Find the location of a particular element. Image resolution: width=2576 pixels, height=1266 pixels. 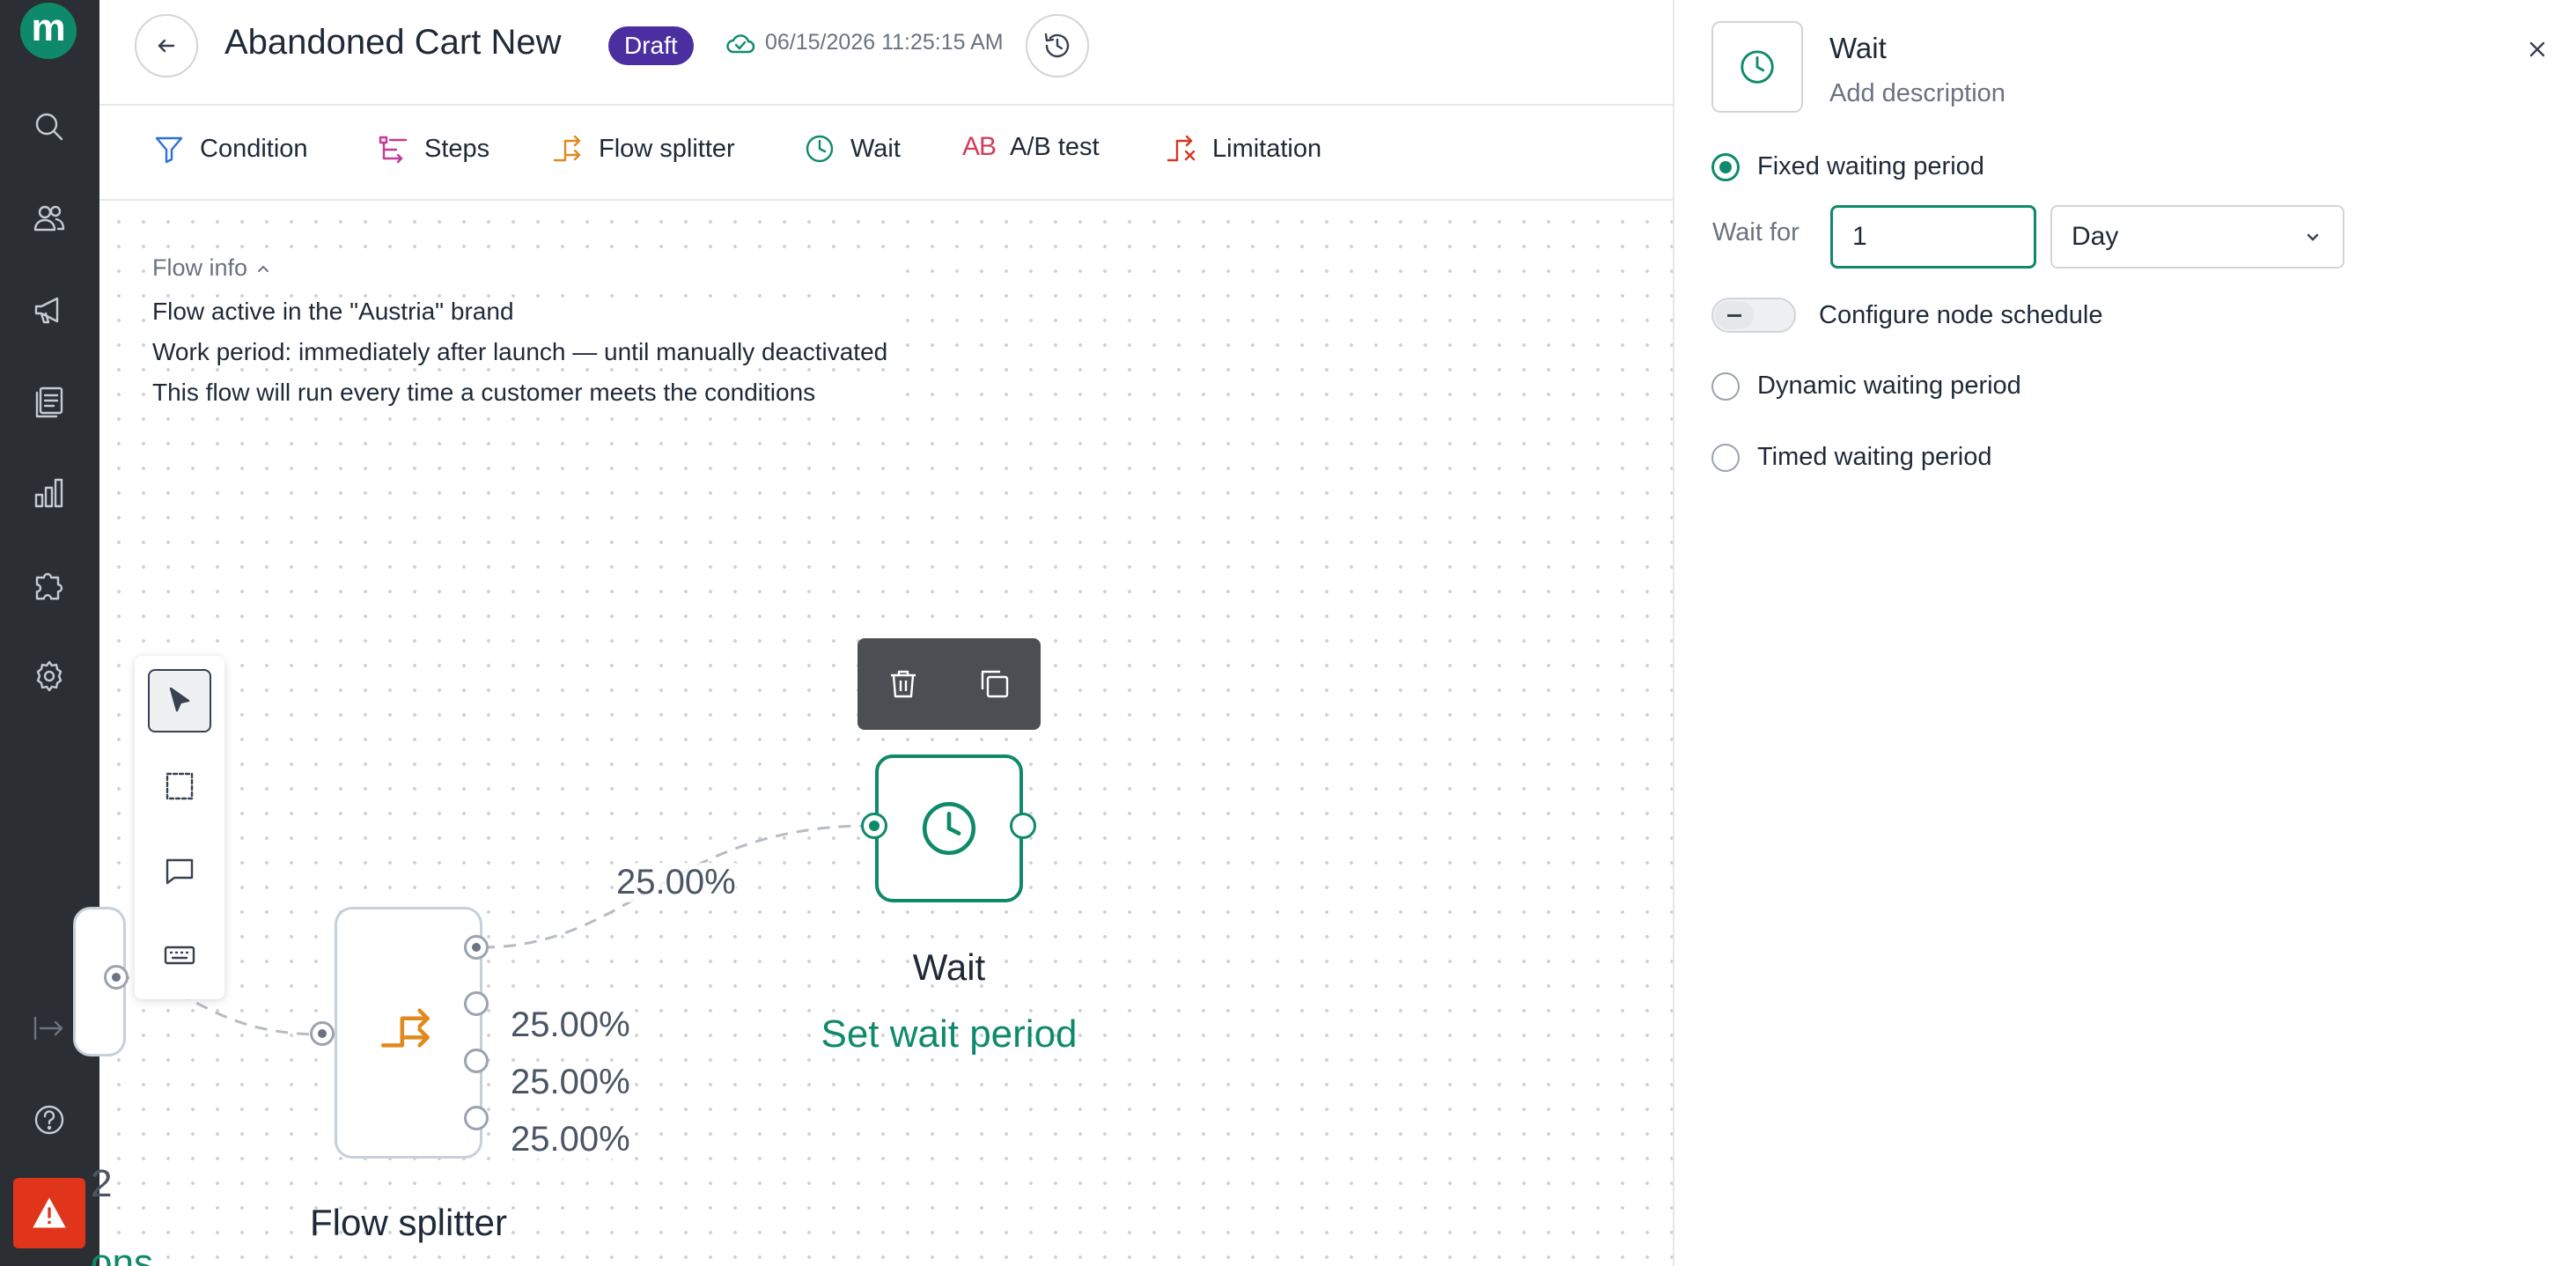

wait-node-label: Wait is located at coordinates (949, 967).